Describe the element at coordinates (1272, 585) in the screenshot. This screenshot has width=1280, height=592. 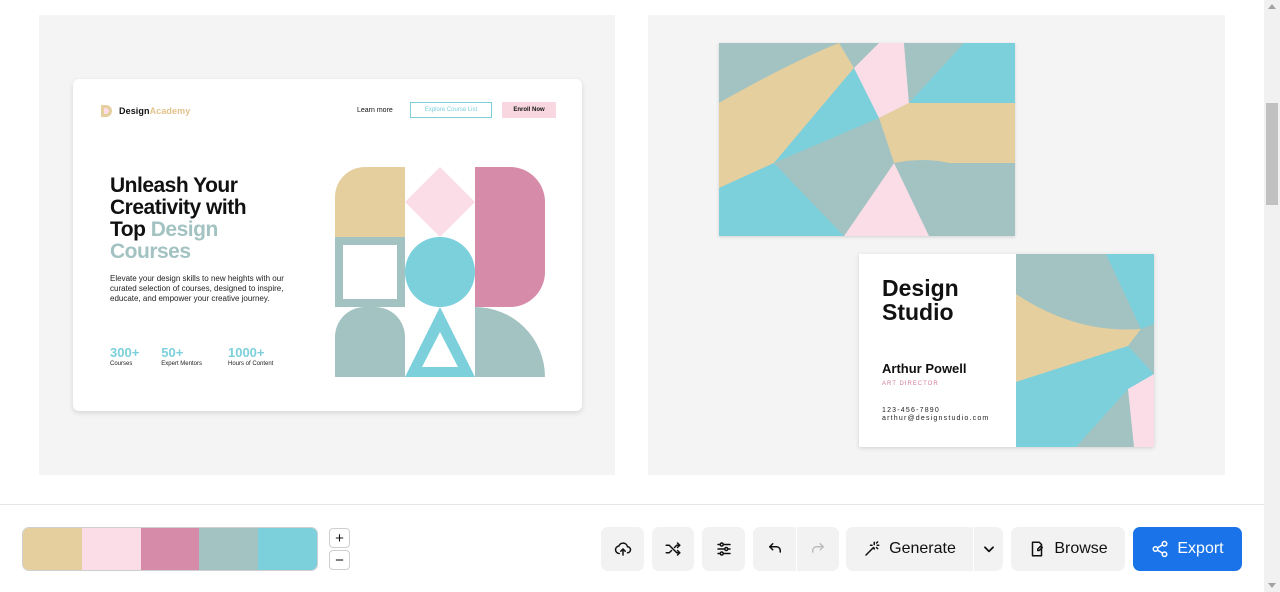
I see `scroll-down-icon` at that location.